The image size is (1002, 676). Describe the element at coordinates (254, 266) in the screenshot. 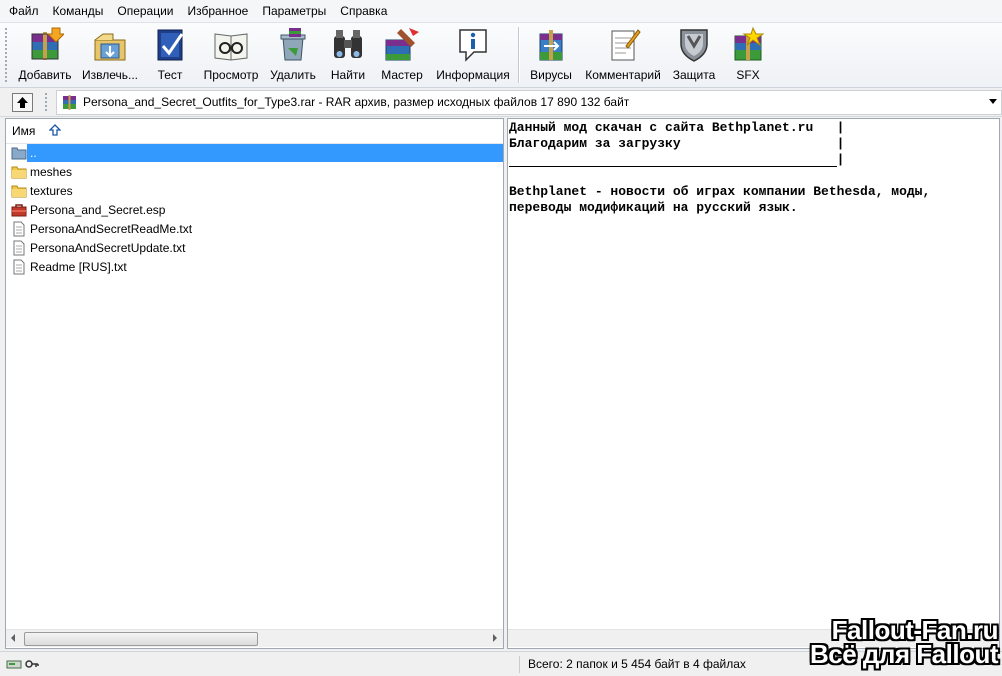

I see `list-item-file: Readme [RUS].txt` at that location.